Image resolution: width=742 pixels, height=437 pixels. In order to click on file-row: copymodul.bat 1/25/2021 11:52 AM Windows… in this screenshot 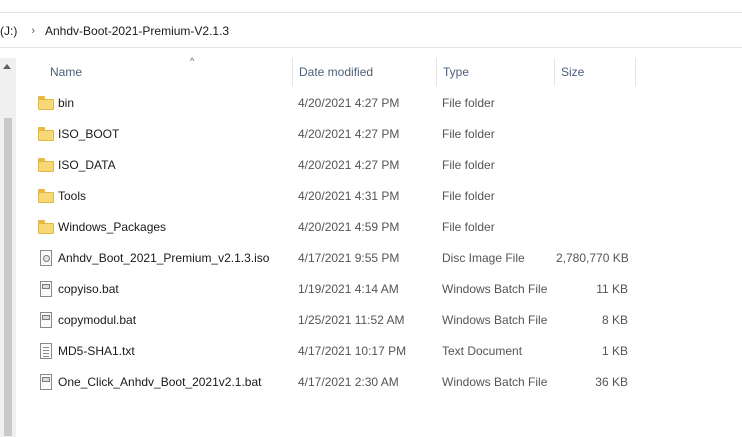, I will do `click(379, 320)`.